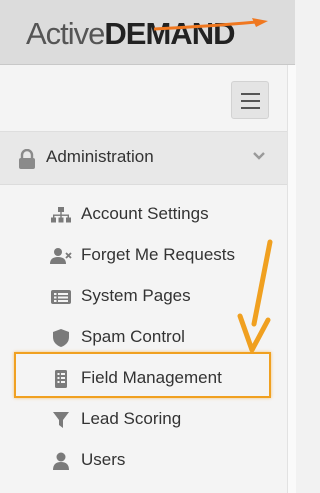 The image size is (320, 493). I want to click on sidebar-item-account-settings: Account Settings, so click(147, 215).